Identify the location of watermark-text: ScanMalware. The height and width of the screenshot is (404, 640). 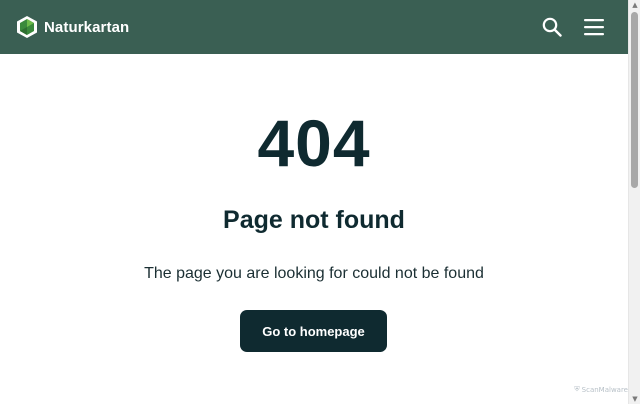
(604, 389).